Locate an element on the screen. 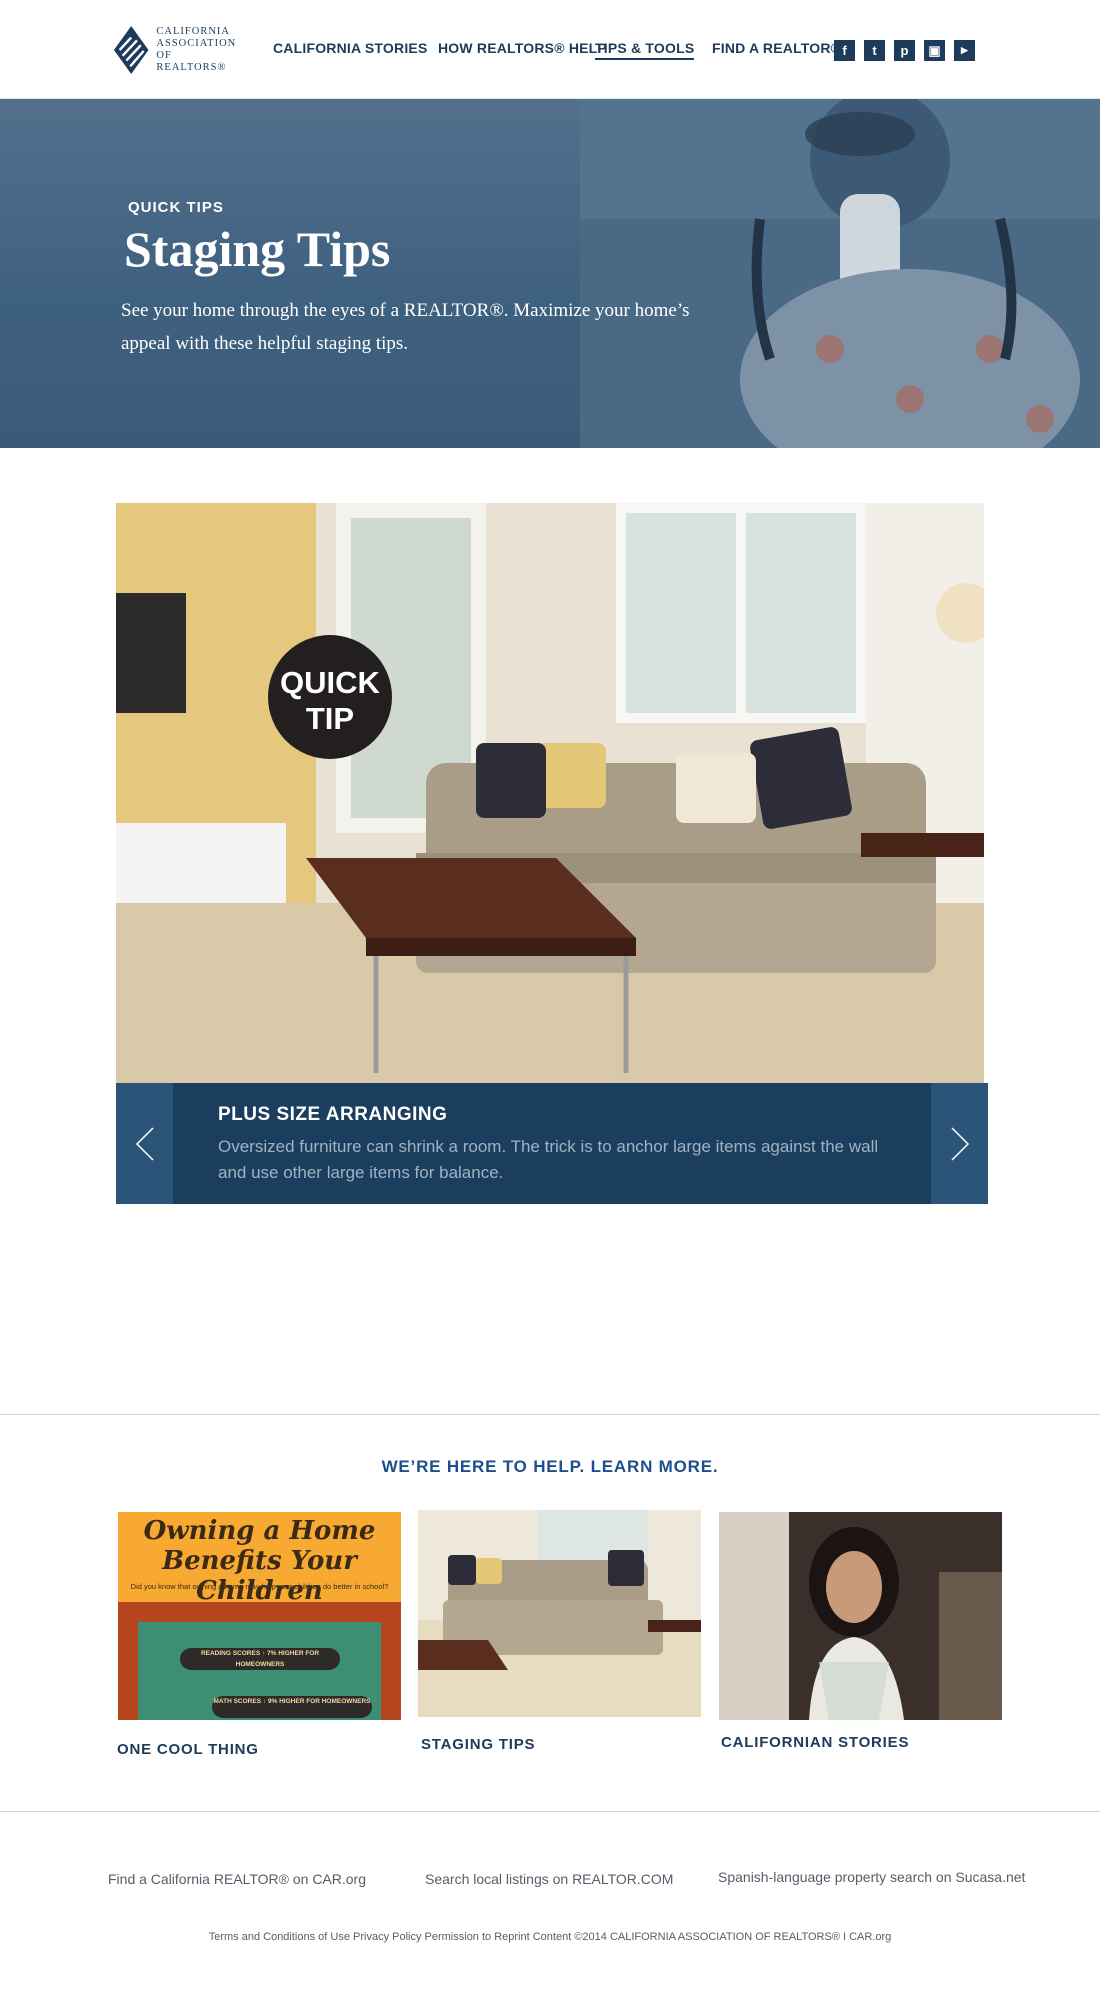  logo: CALIFORNIA ASSOCIATION OF REALTORS® is located at coordinates (177, 50).